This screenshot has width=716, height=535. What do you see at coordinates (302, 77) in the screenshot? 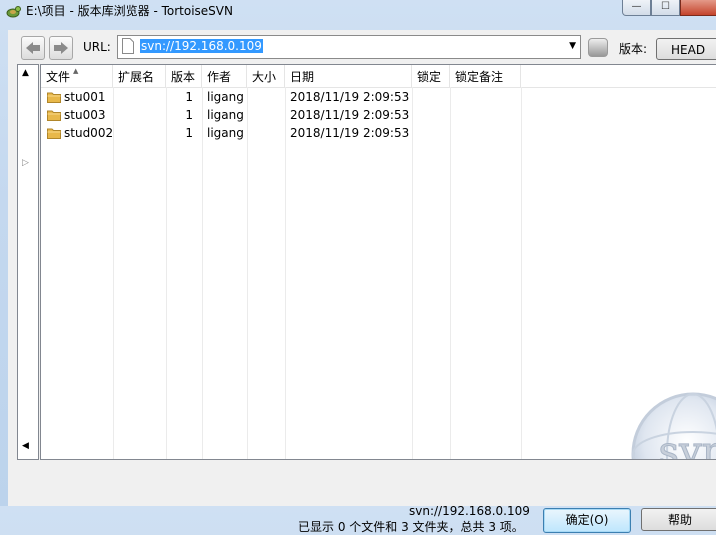
I see `column-label: 日期` at bounding box center [302, 77].